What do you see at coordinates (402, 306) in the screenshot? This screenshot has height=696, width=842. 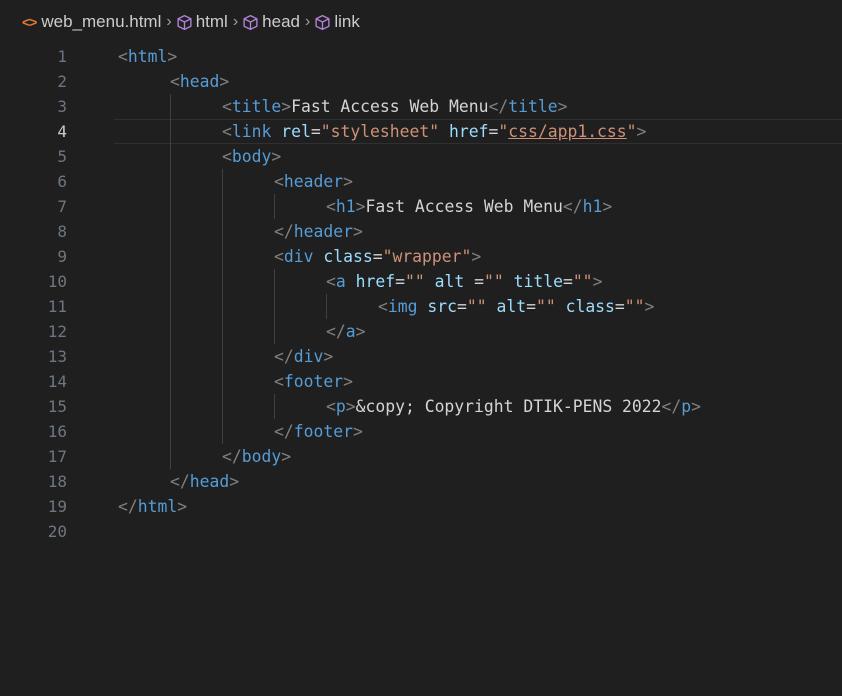 I see `code-token: img` at bounding box center [402, 306].